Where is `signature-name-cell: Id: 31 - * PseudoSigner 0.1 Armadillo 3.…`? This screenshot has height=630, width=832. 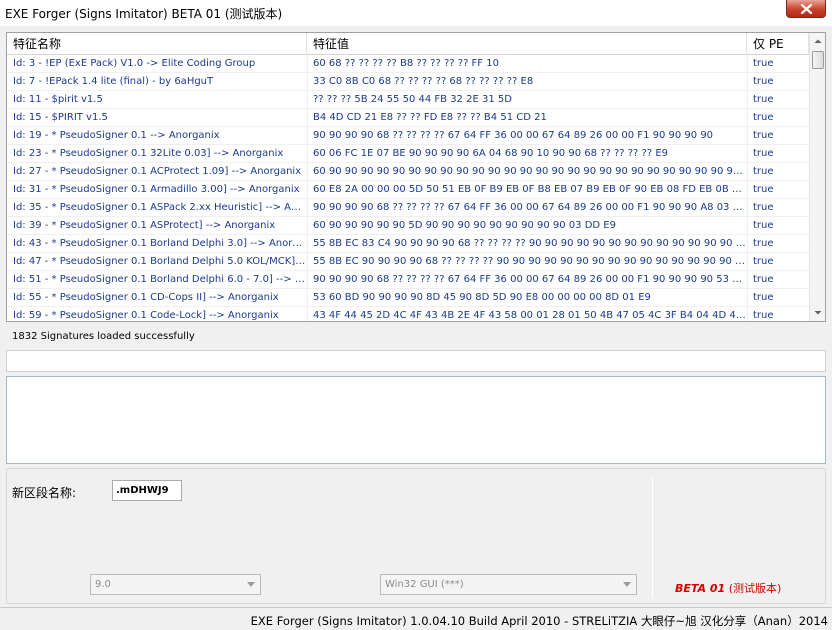
signature-name-cell: Id: 31 - * PseudoSigner 0.1 Armadillo 3.… is located at coordinates (156, 189).